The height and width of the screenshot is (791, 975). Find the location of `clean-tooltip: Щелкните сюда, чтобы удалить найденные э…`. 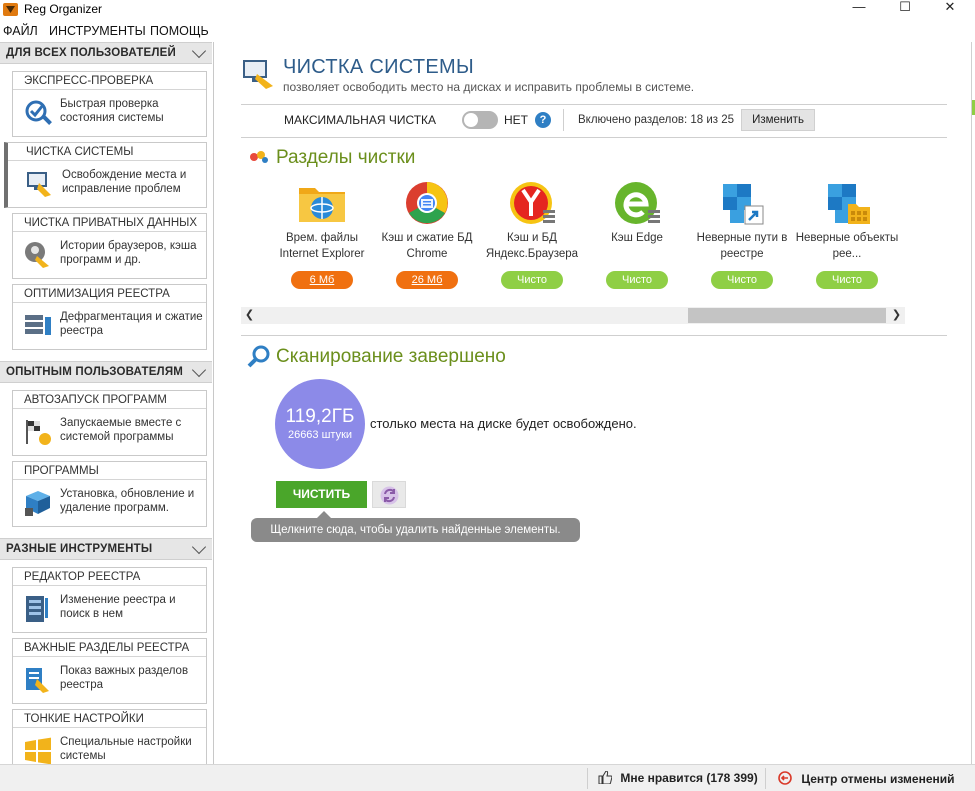

clean-tooltip: Щелкните сюда, чтобы удалить найденные э… is located at coordinates (415, 526).